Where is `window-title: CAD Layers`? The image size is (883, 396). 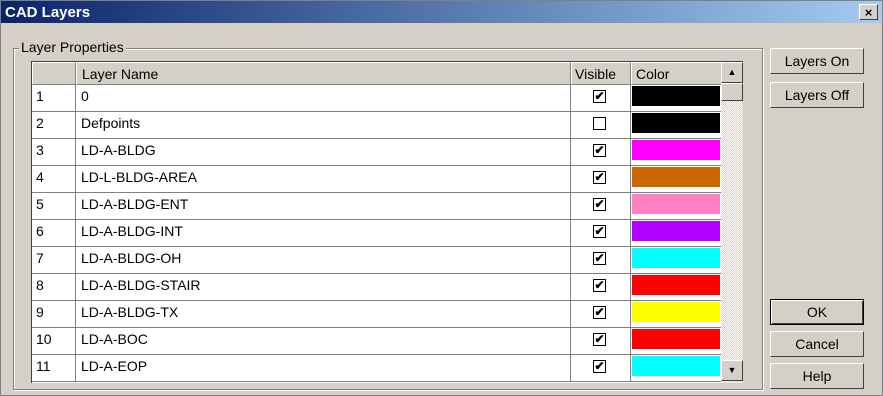 window-title: CAD Layers is located at coordinates (48, 12).